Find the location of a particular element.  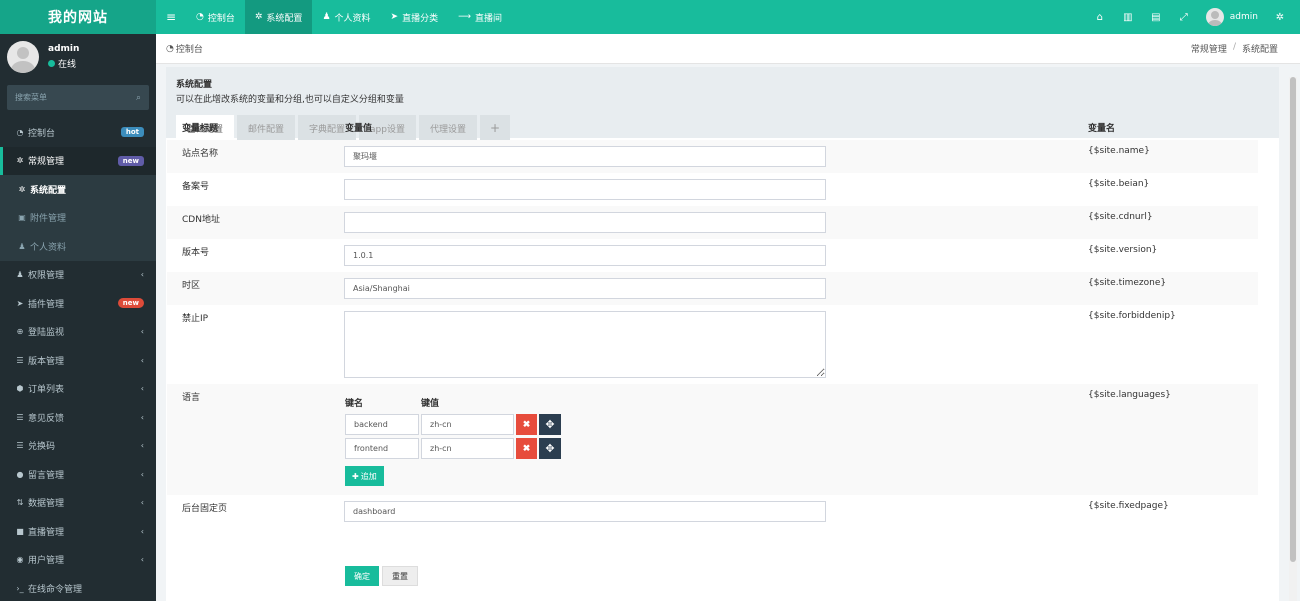

dashboard-icon: ◔ is located at coordinates (20, 132).